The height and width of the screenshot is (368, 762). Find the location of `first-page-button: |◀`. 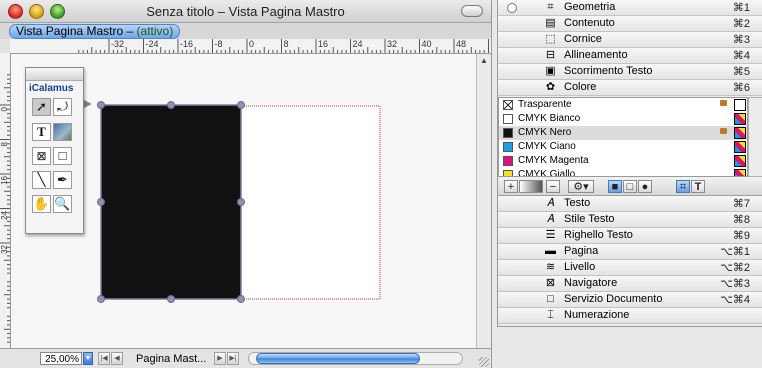

first-page-button: |◀ is located at coordinates (104, 358).